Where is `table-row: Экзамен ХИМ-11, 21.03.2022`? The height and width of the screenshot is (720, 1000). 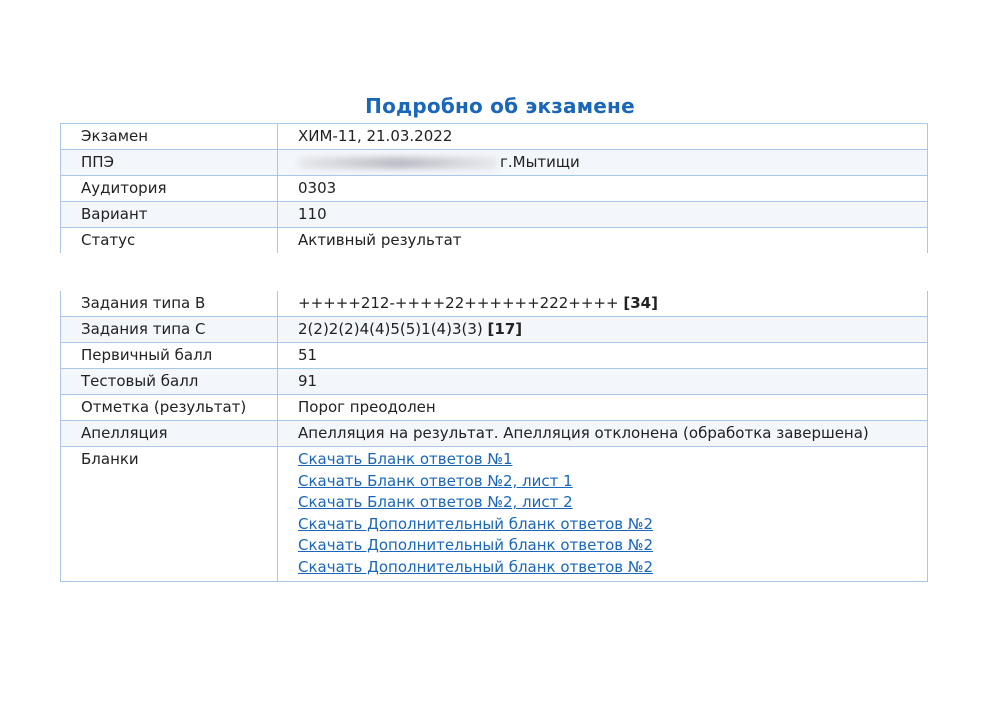
table-row: Экзамен ХИМ-11, 21.03.2022 is located at coordinates (494, 136).